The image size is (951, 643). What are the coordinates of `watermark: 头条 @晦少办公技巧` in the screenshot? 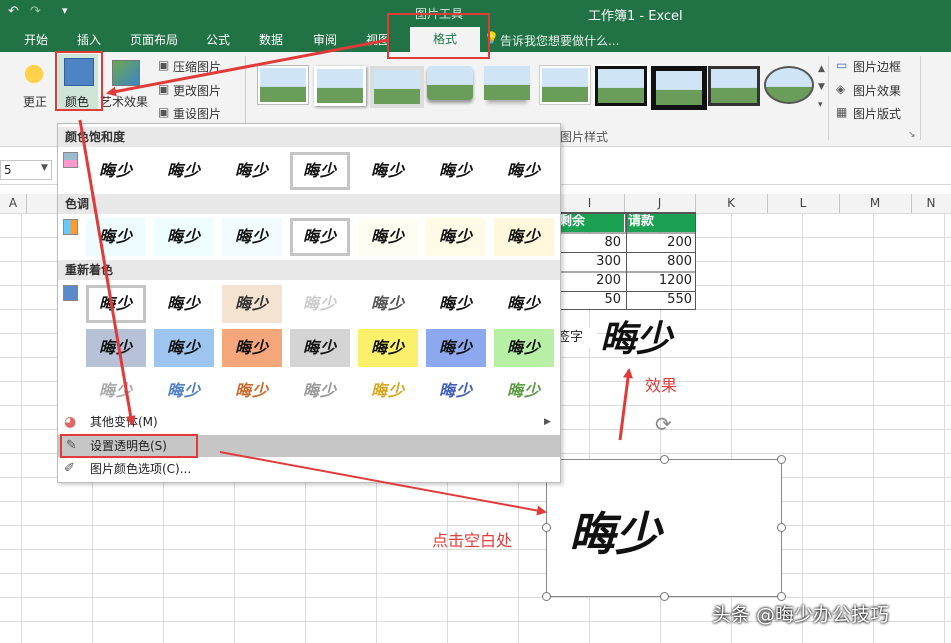 It's located at (801, 615).